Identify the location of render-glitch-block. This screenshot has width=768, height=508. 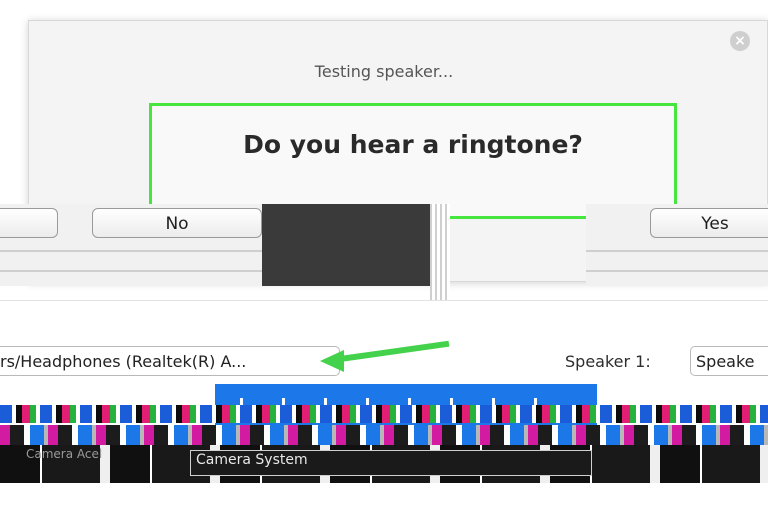
(354, 245).